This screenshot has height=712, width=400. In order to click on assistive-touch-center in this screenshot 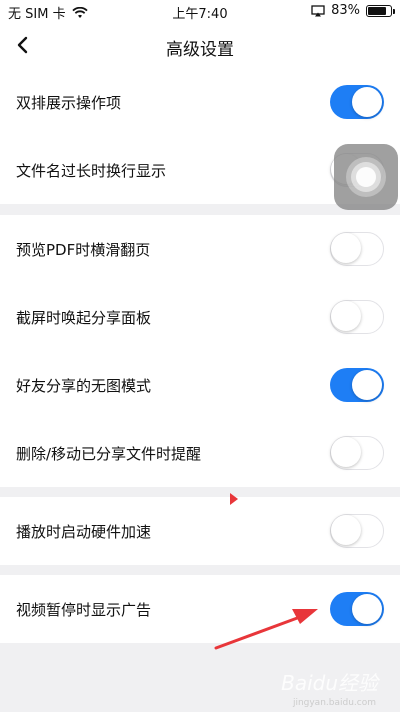, I will do `click(366, 177)`.